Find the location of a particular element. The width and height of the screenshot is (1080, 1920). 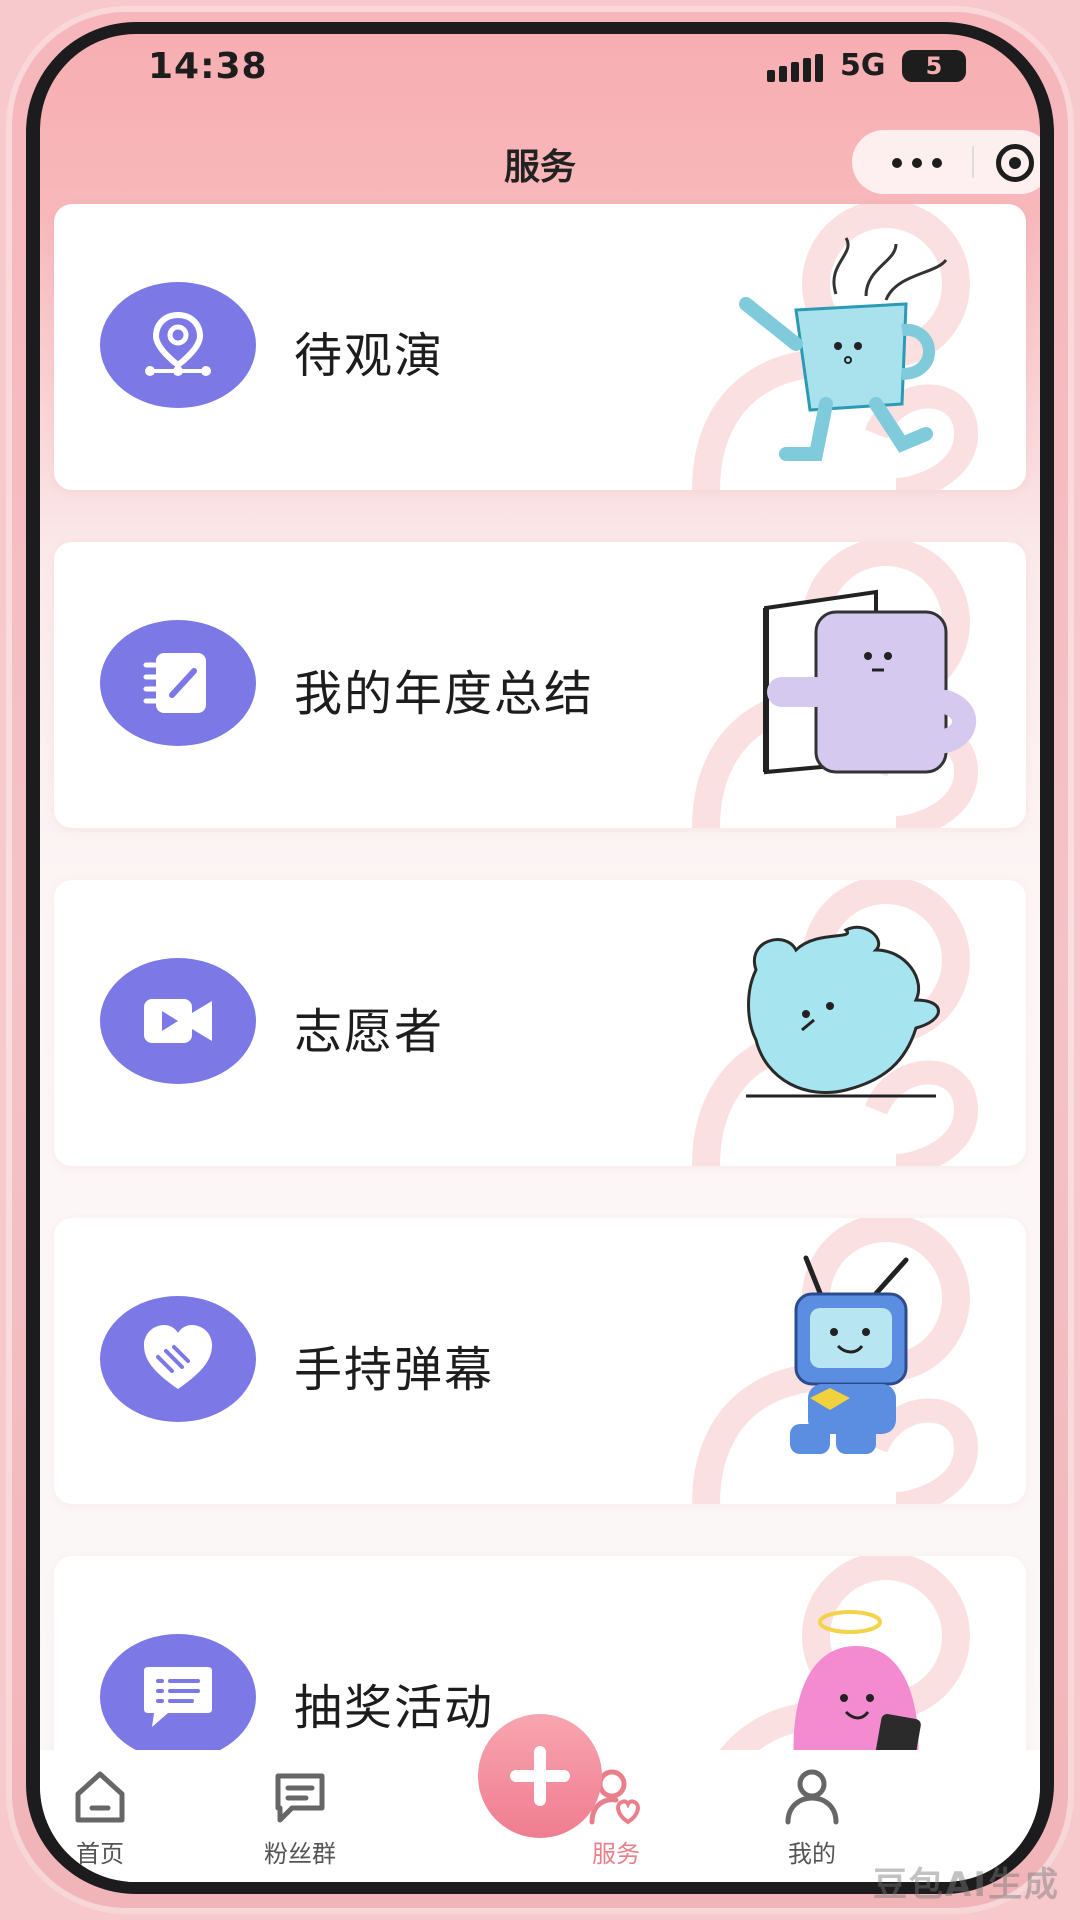

service-card-pending-shows: 待观演 is located at coordinates (540, 347).